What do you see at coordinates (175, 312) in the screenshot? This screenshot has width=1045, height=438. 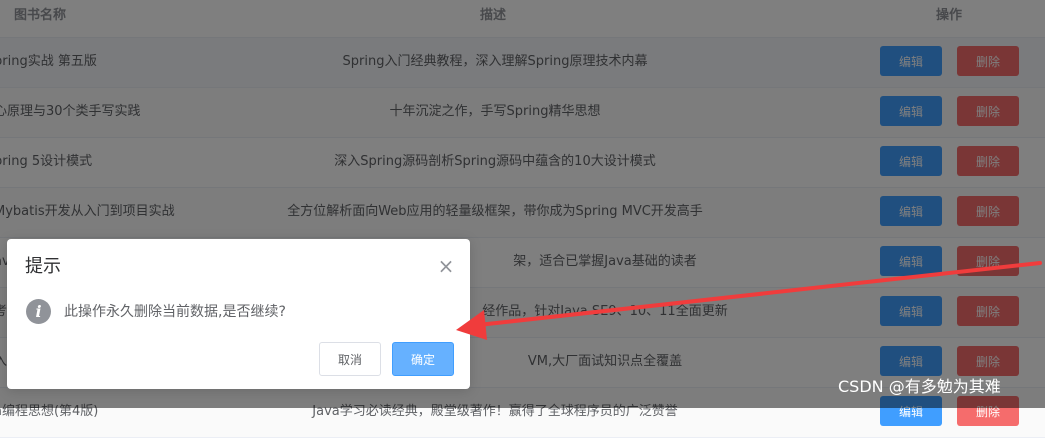 I see `dialog-message: 此操作永久删除当前数据,是否继续?` at bounding box center [175, 312].